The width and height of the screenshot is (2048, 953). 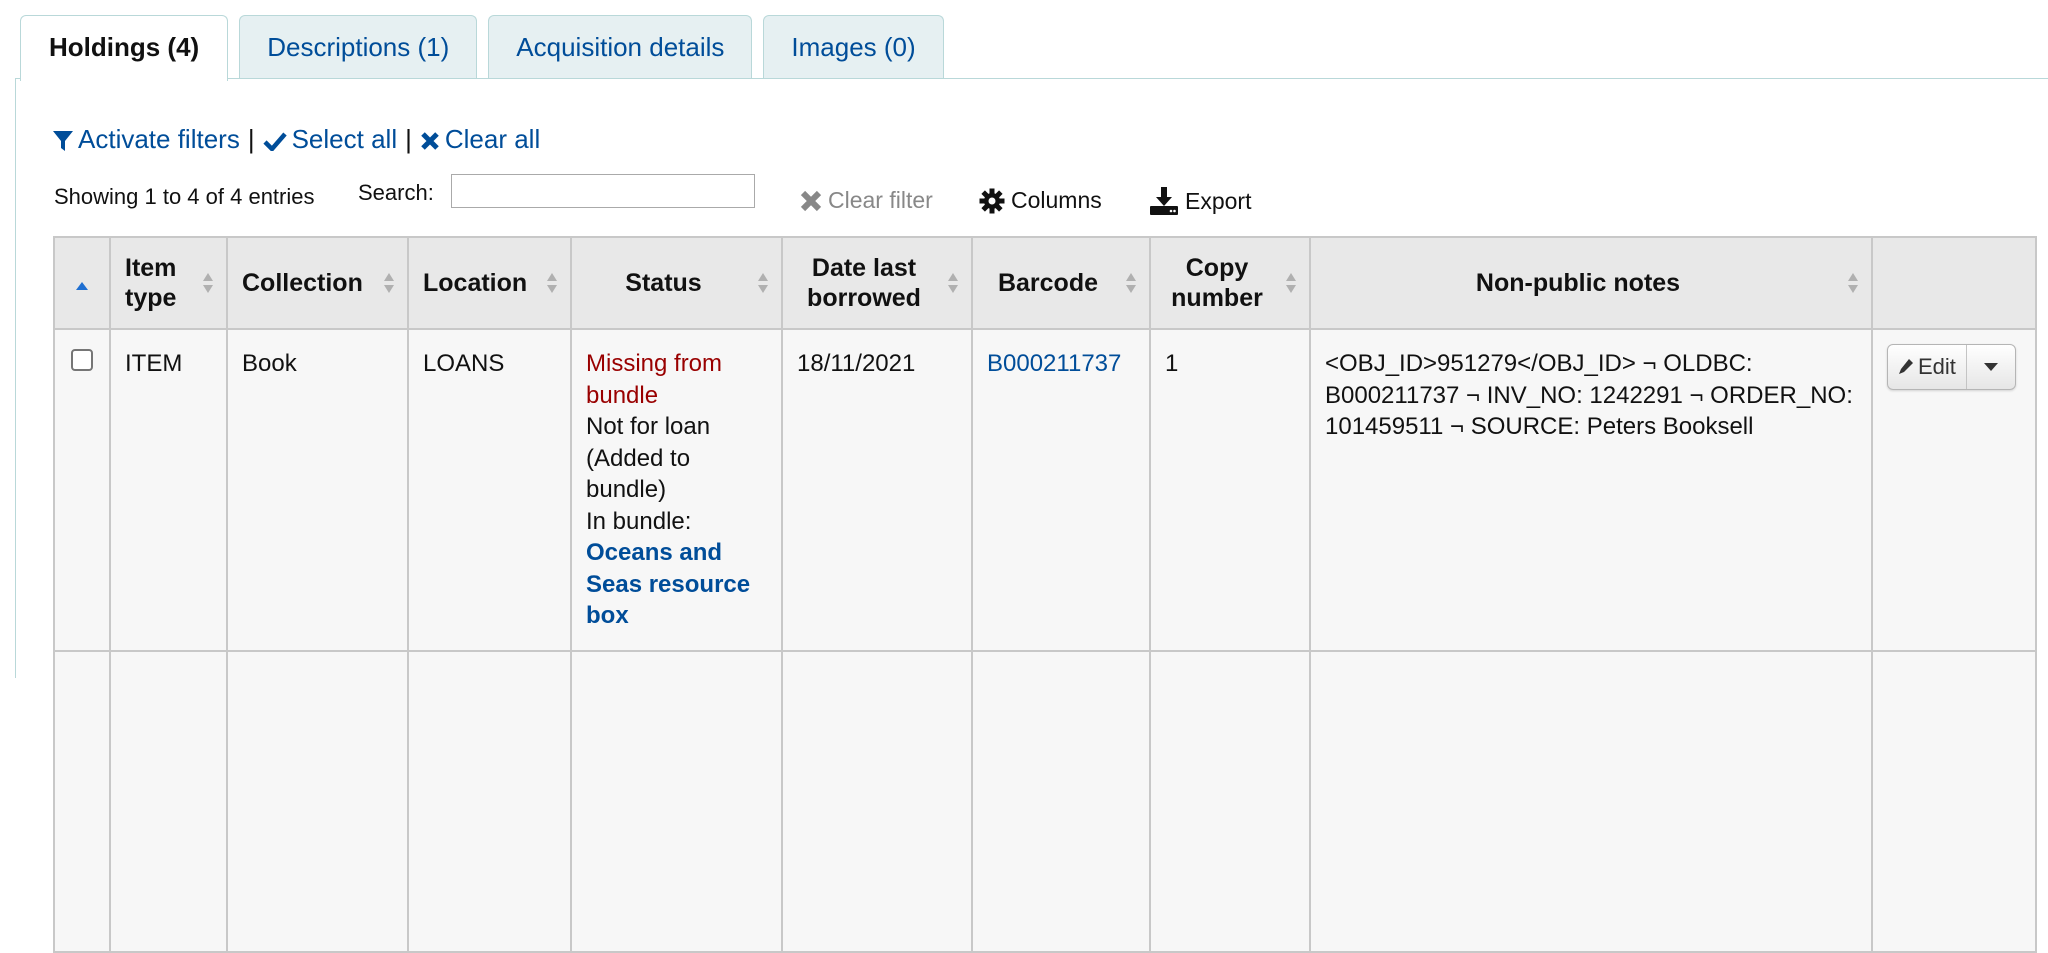 I want to click on select-cell, so click(x=82, y=490).